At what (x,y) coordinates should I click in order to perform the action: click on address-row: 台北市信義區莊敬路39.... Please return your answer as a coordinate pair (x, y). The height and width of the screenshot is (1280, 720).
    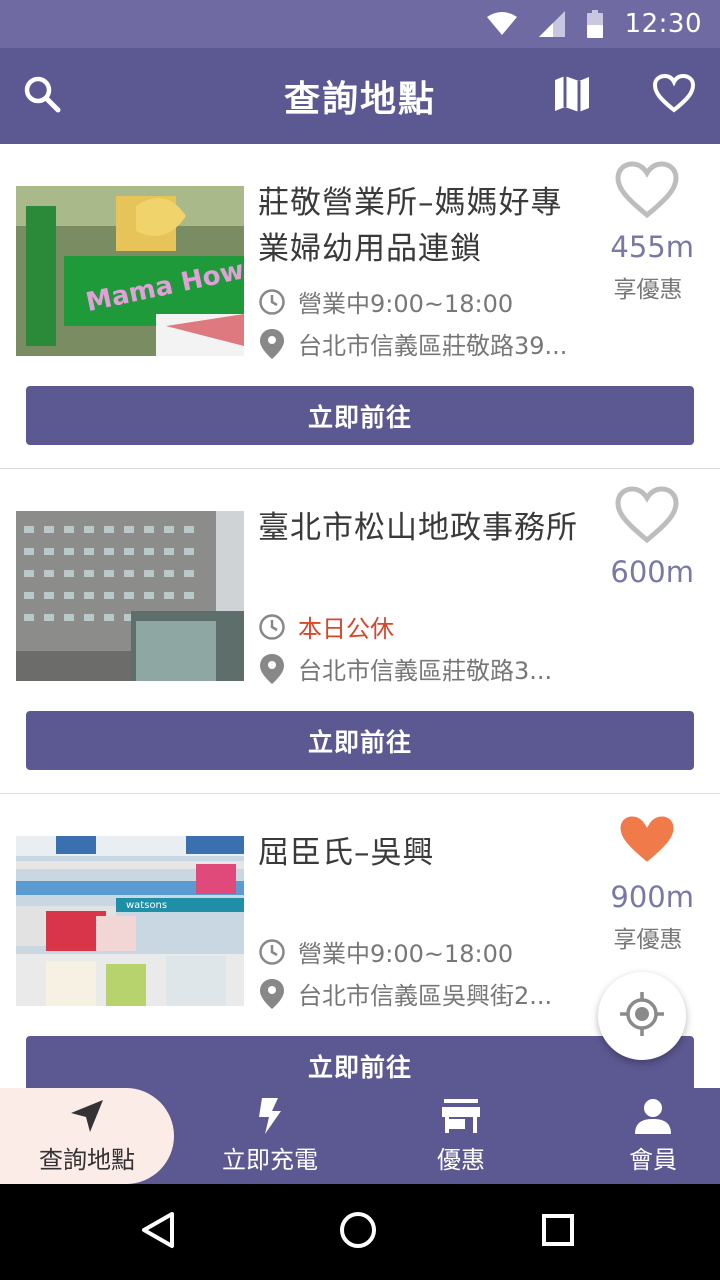
    Looking at the image, I should click on (412, 343).